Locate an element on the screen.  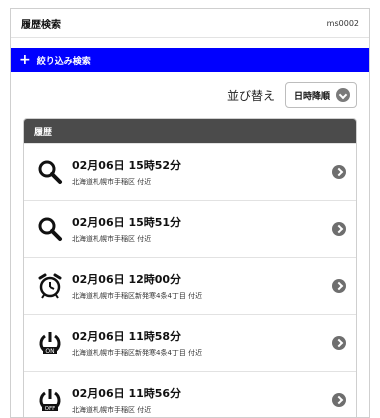
history-item: 02月06日 15時52分 北海道札幌市手稲区 付近 is located at coordinates (190, 171).